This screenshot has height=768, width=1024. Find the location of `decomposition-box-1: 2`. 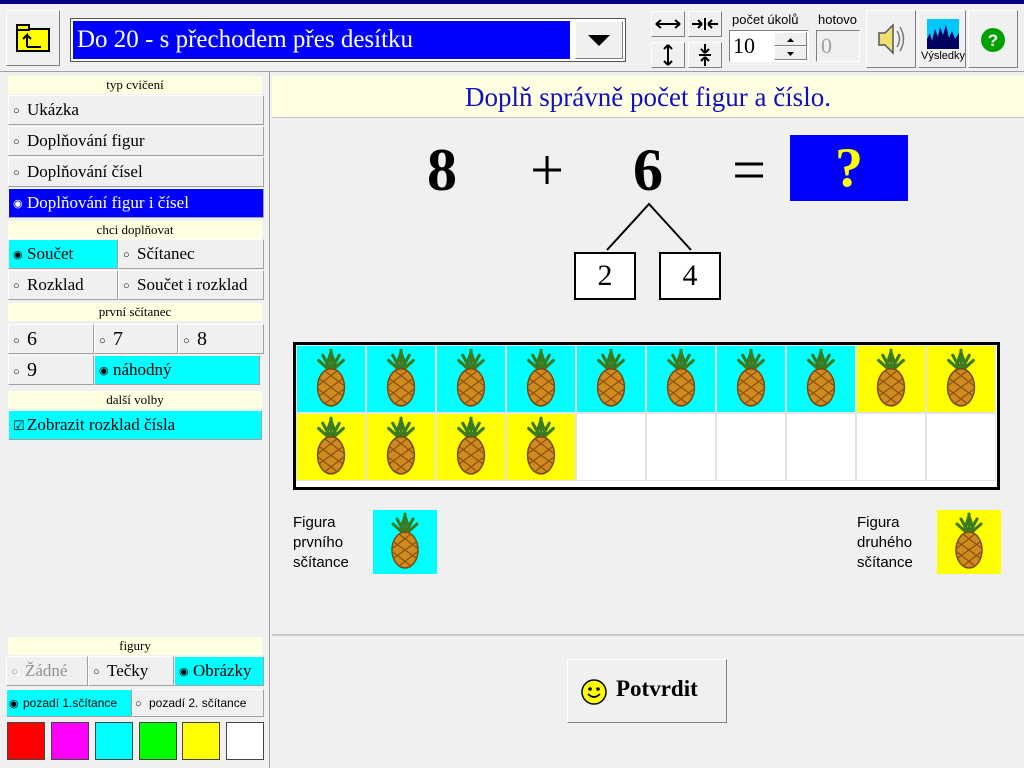

decomposition-box-1: 2 is located at coordinates (605, 276).